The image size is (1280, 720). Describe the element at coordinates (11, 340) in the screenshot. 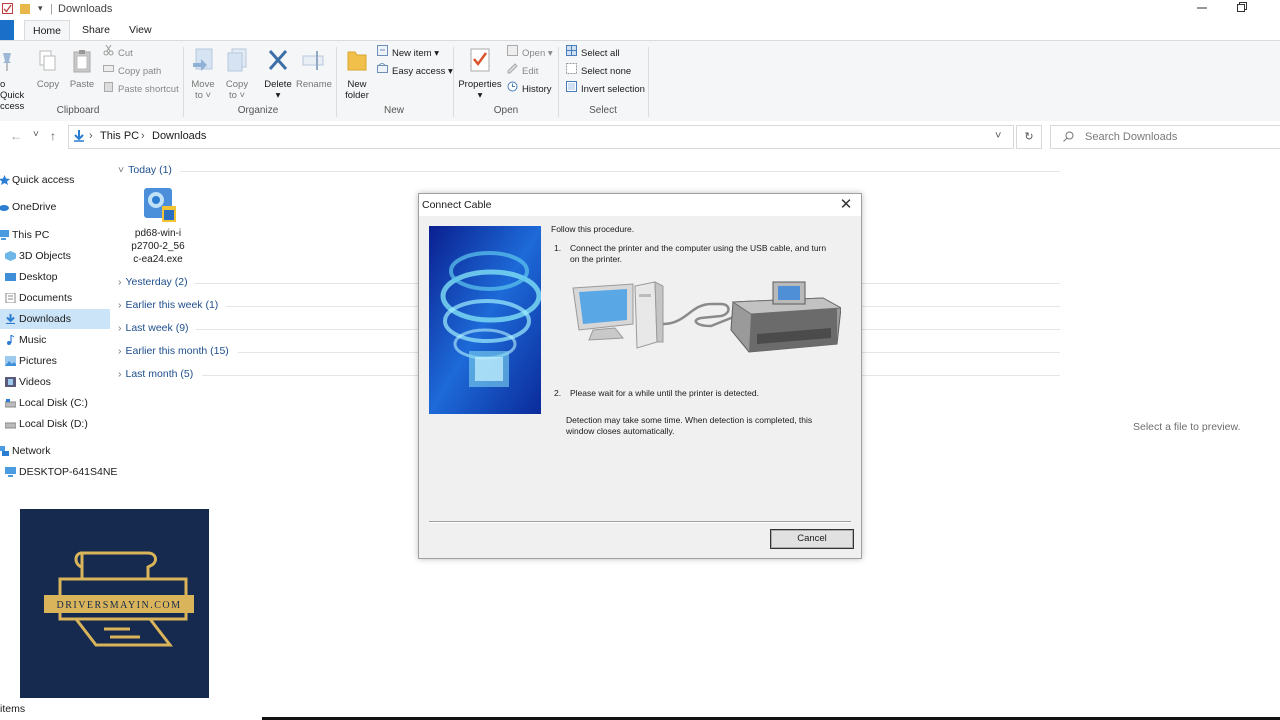

I see `music-note-icon` at that location.